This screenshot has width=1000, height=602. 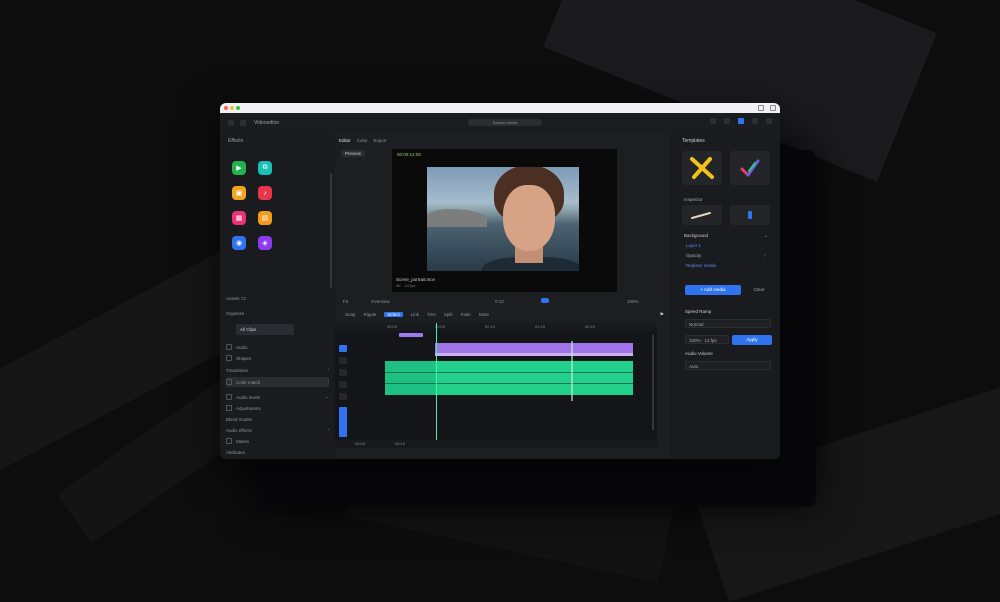 What do you see at coordinates (265, 329) in the screenshot?
I see `all-clips-button: All Clips` at bounding box center [265, 329].